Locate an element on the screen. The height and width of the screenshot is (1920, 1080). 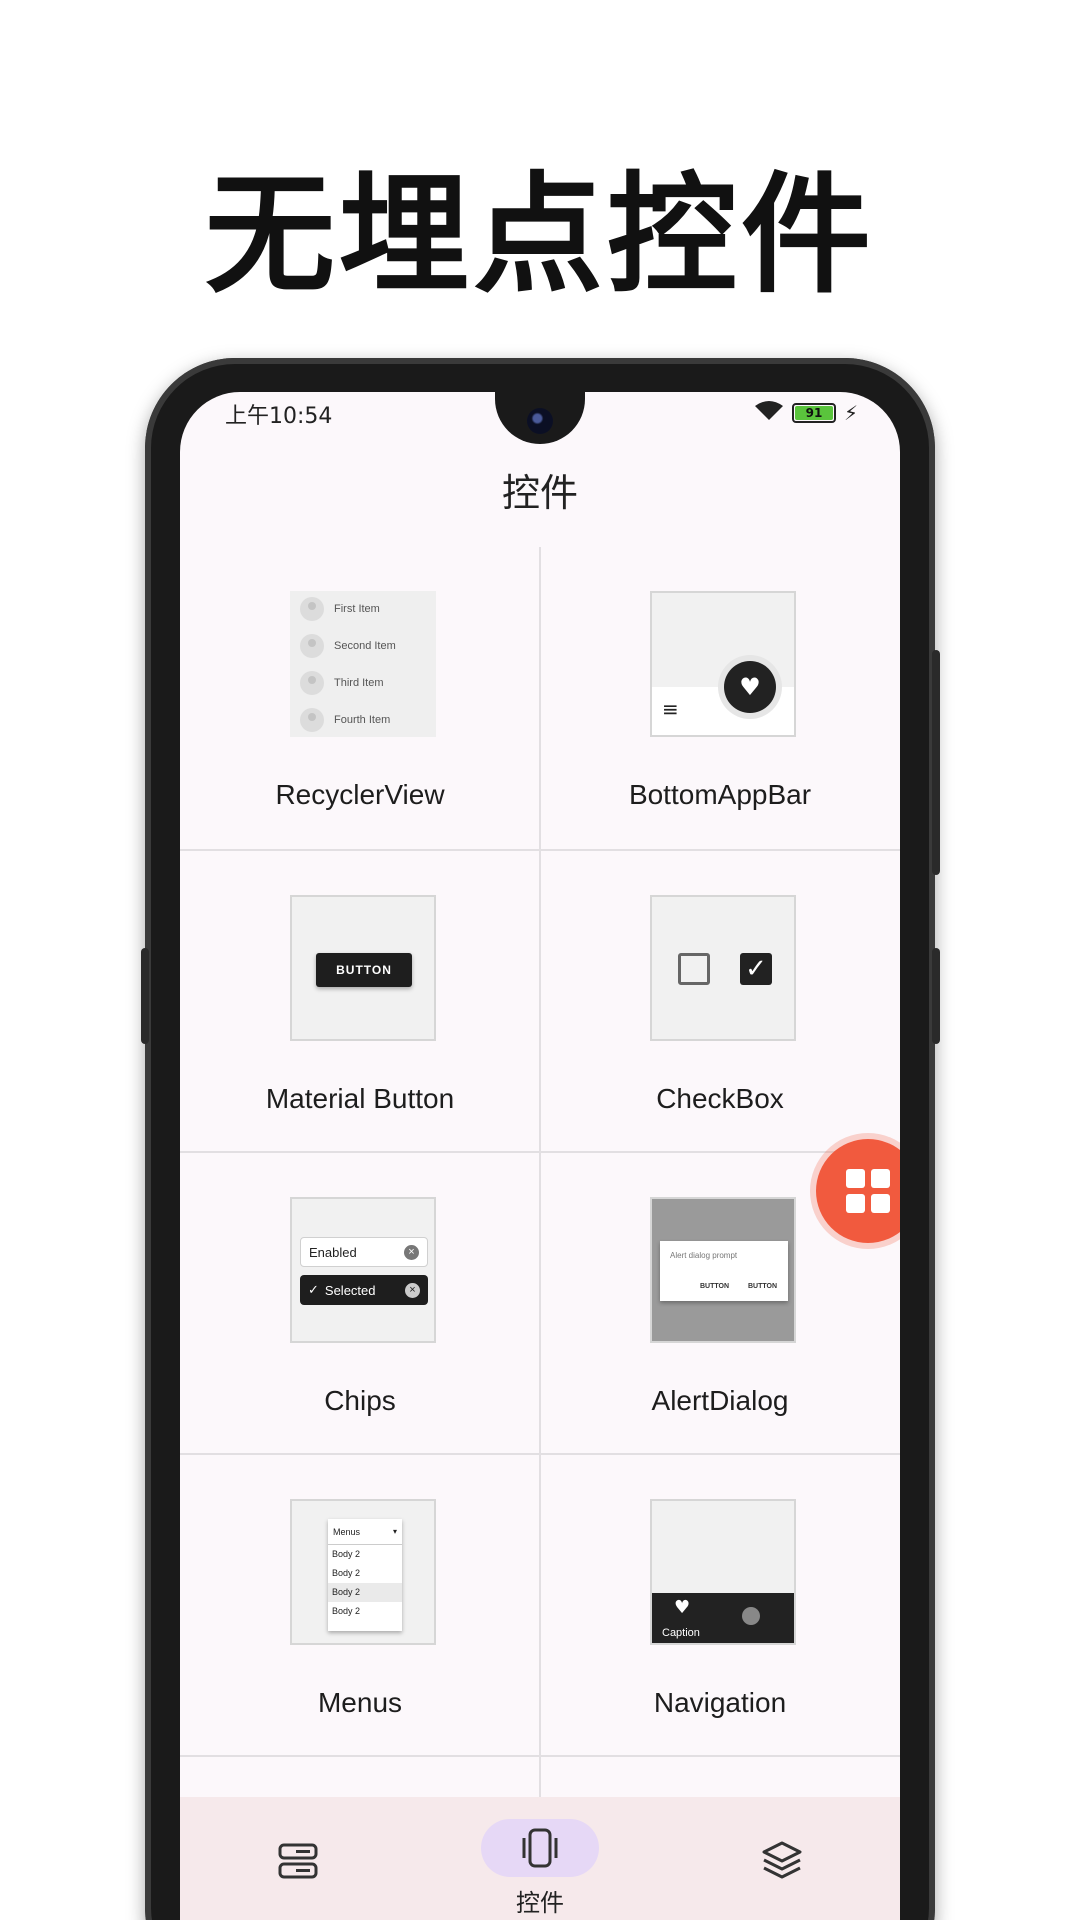
material-button-preview: BUTTON is located at coordinates (363, 968).